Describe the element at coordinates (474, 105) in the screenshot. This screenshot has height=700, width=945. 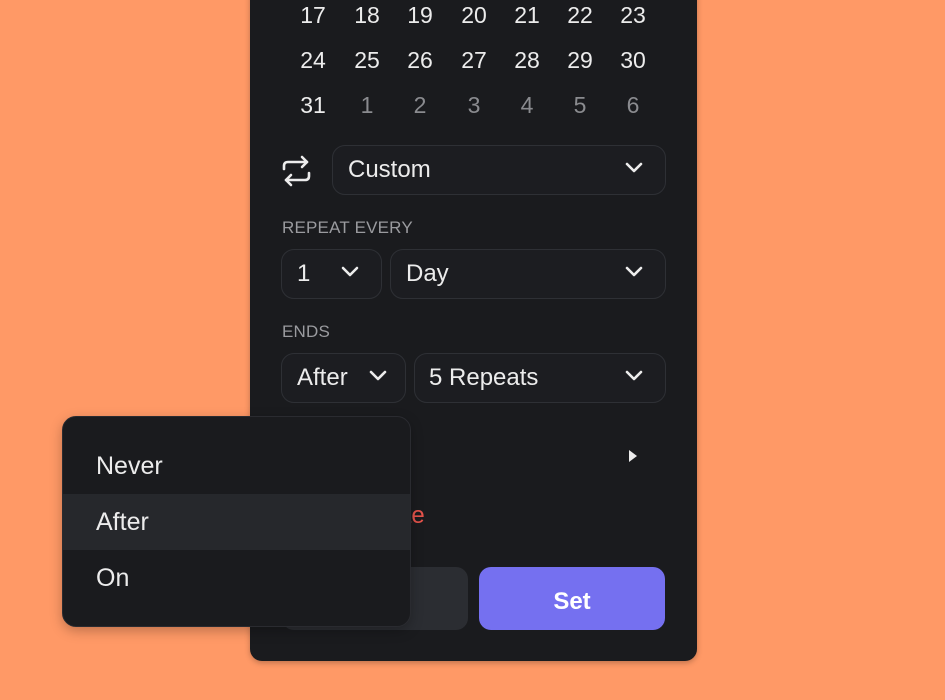
I see `calendar-day: 3` at that location.